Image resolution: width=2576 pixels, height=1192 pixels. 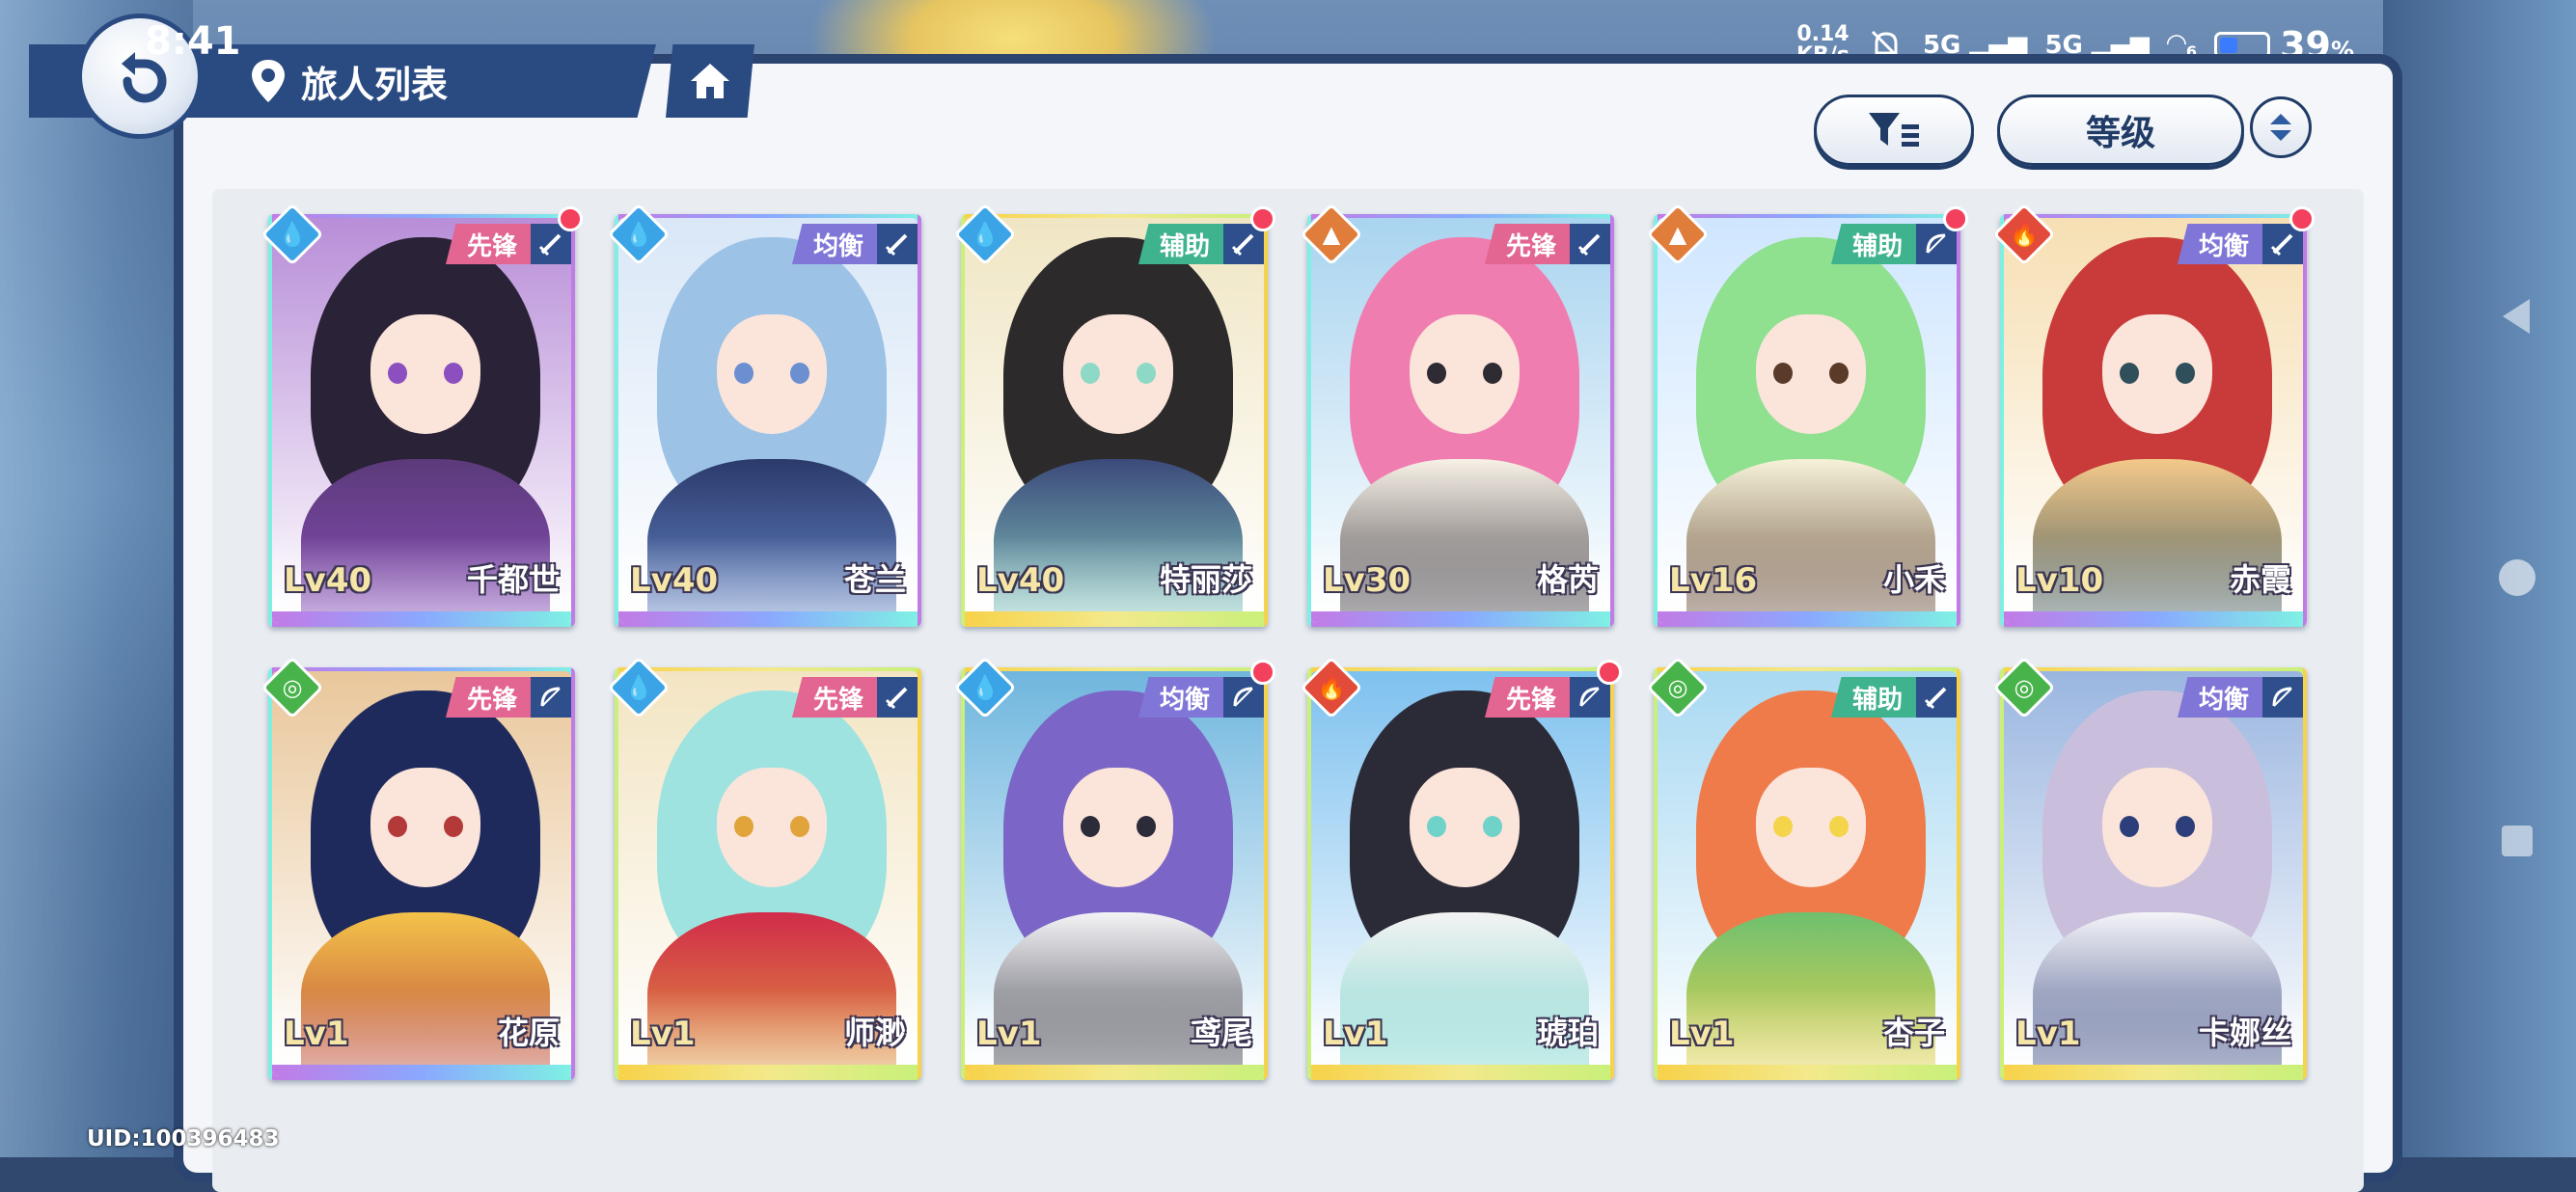 What do you see at coordinates (2097, 45) in the screenshot?
I see `sim2-signal: 5G ▂▄▆` at bounding box center [2097, 45].